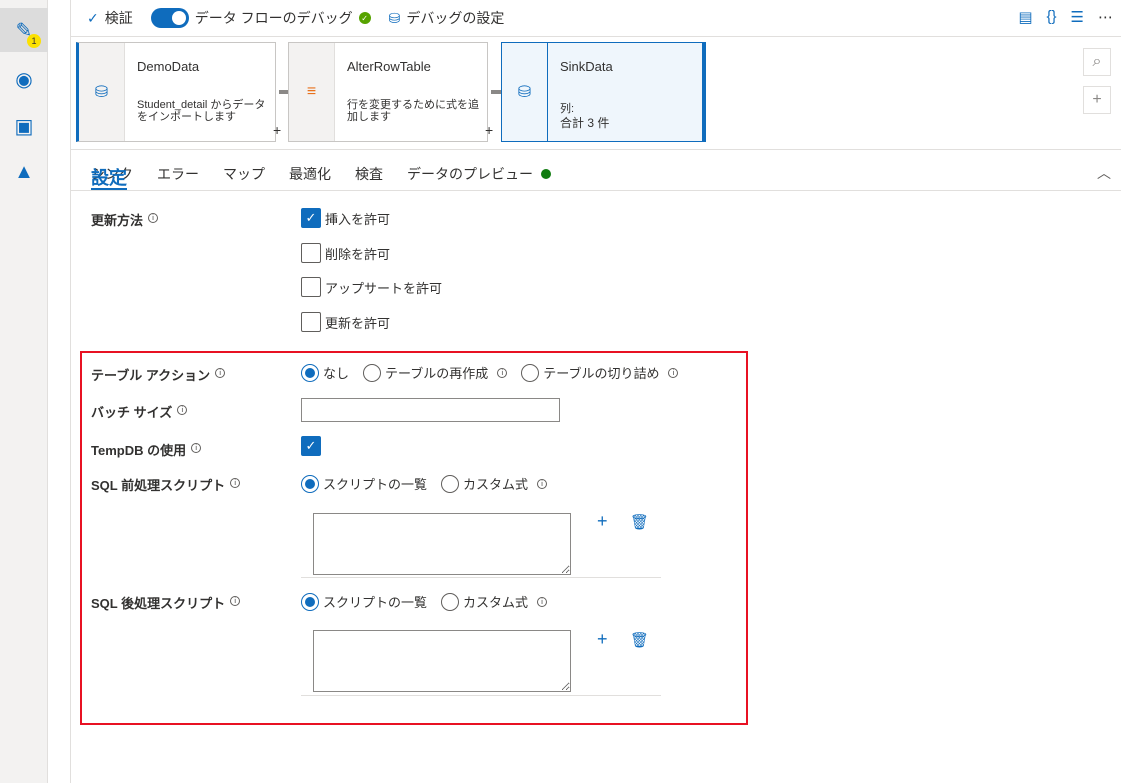 The width and height of the screenshot is (1121, 783). What do you see at coordinates (1104, 173) in the screenshot?
I see `collapse-icon: ︿` at bounding box center [1104, 173].